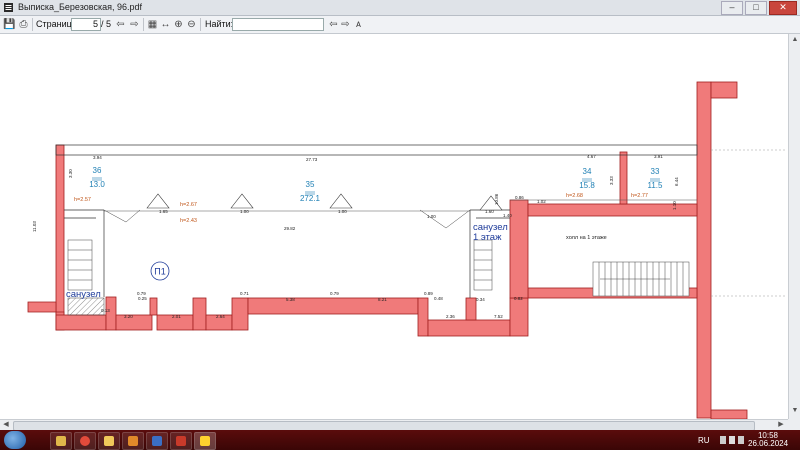 This screenshot has width=800, height=450. What do you see at coordinates (795, 40) in the screenshot?
I see `scroll-up-icon: ▲` at bounding box center [795, 40].